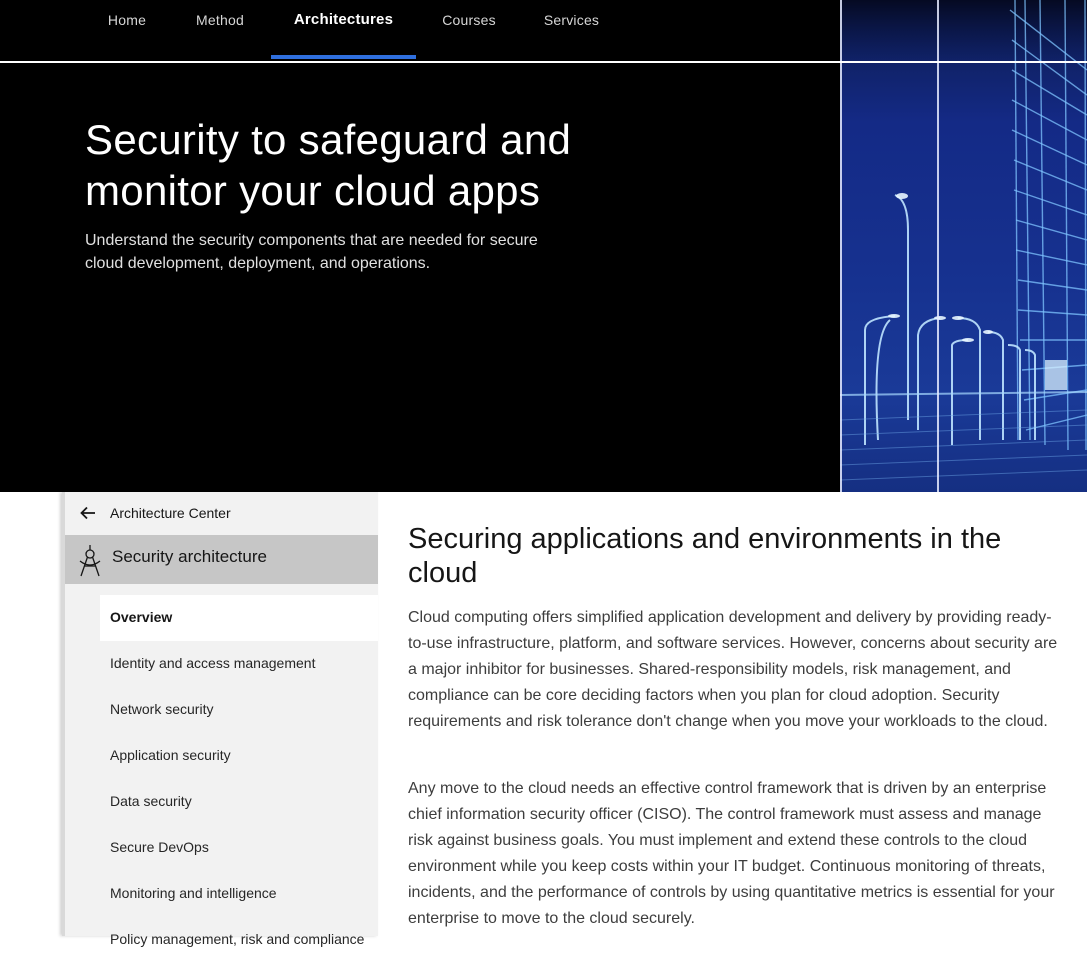 This screenshot has height=963, width=1087. I want to click on sidebar-item-data-security: Data security, so click(239, 802).